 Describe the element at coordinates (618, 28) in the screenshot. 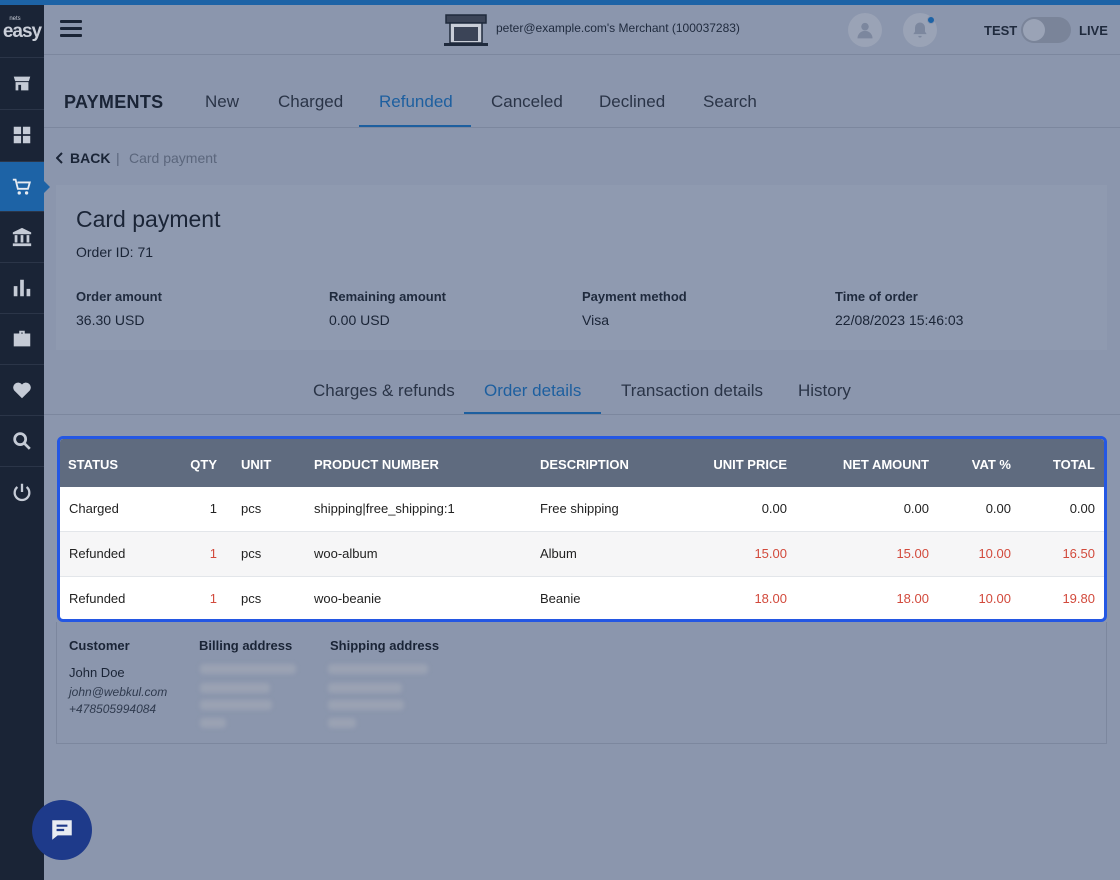

I see `merchant-name: peter@example.com's Merchant (100037283)` at that location.